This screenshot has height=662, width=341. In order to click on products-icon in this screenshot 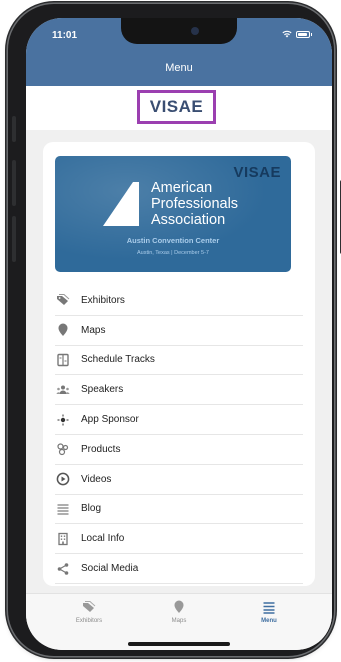, I will do `click(63, 449)`.